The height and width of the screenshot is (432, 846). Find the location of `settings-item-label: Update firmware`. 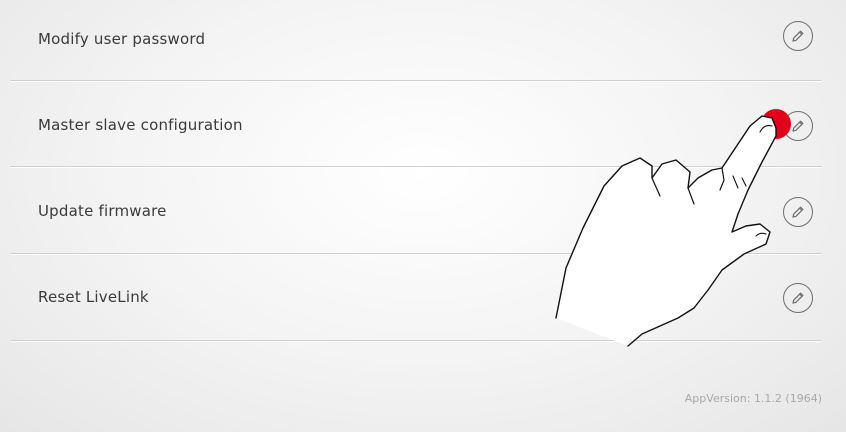

settings-item-label: Update firmware is located at coordinates (102, 211).